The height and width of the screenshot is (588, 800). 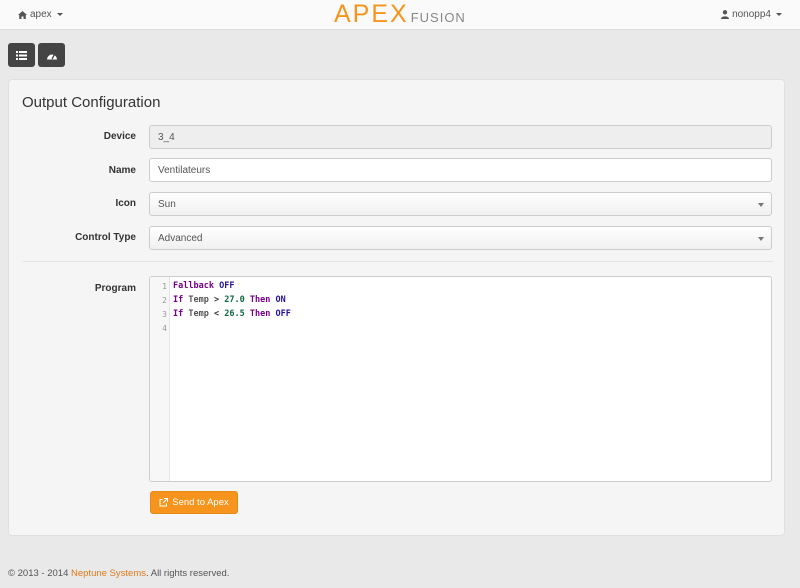 What do you see at coordinates (200, 502) in the screenshot?
I see `send-to-apex-label: Send to Apex` at bounding box center [200, 502].